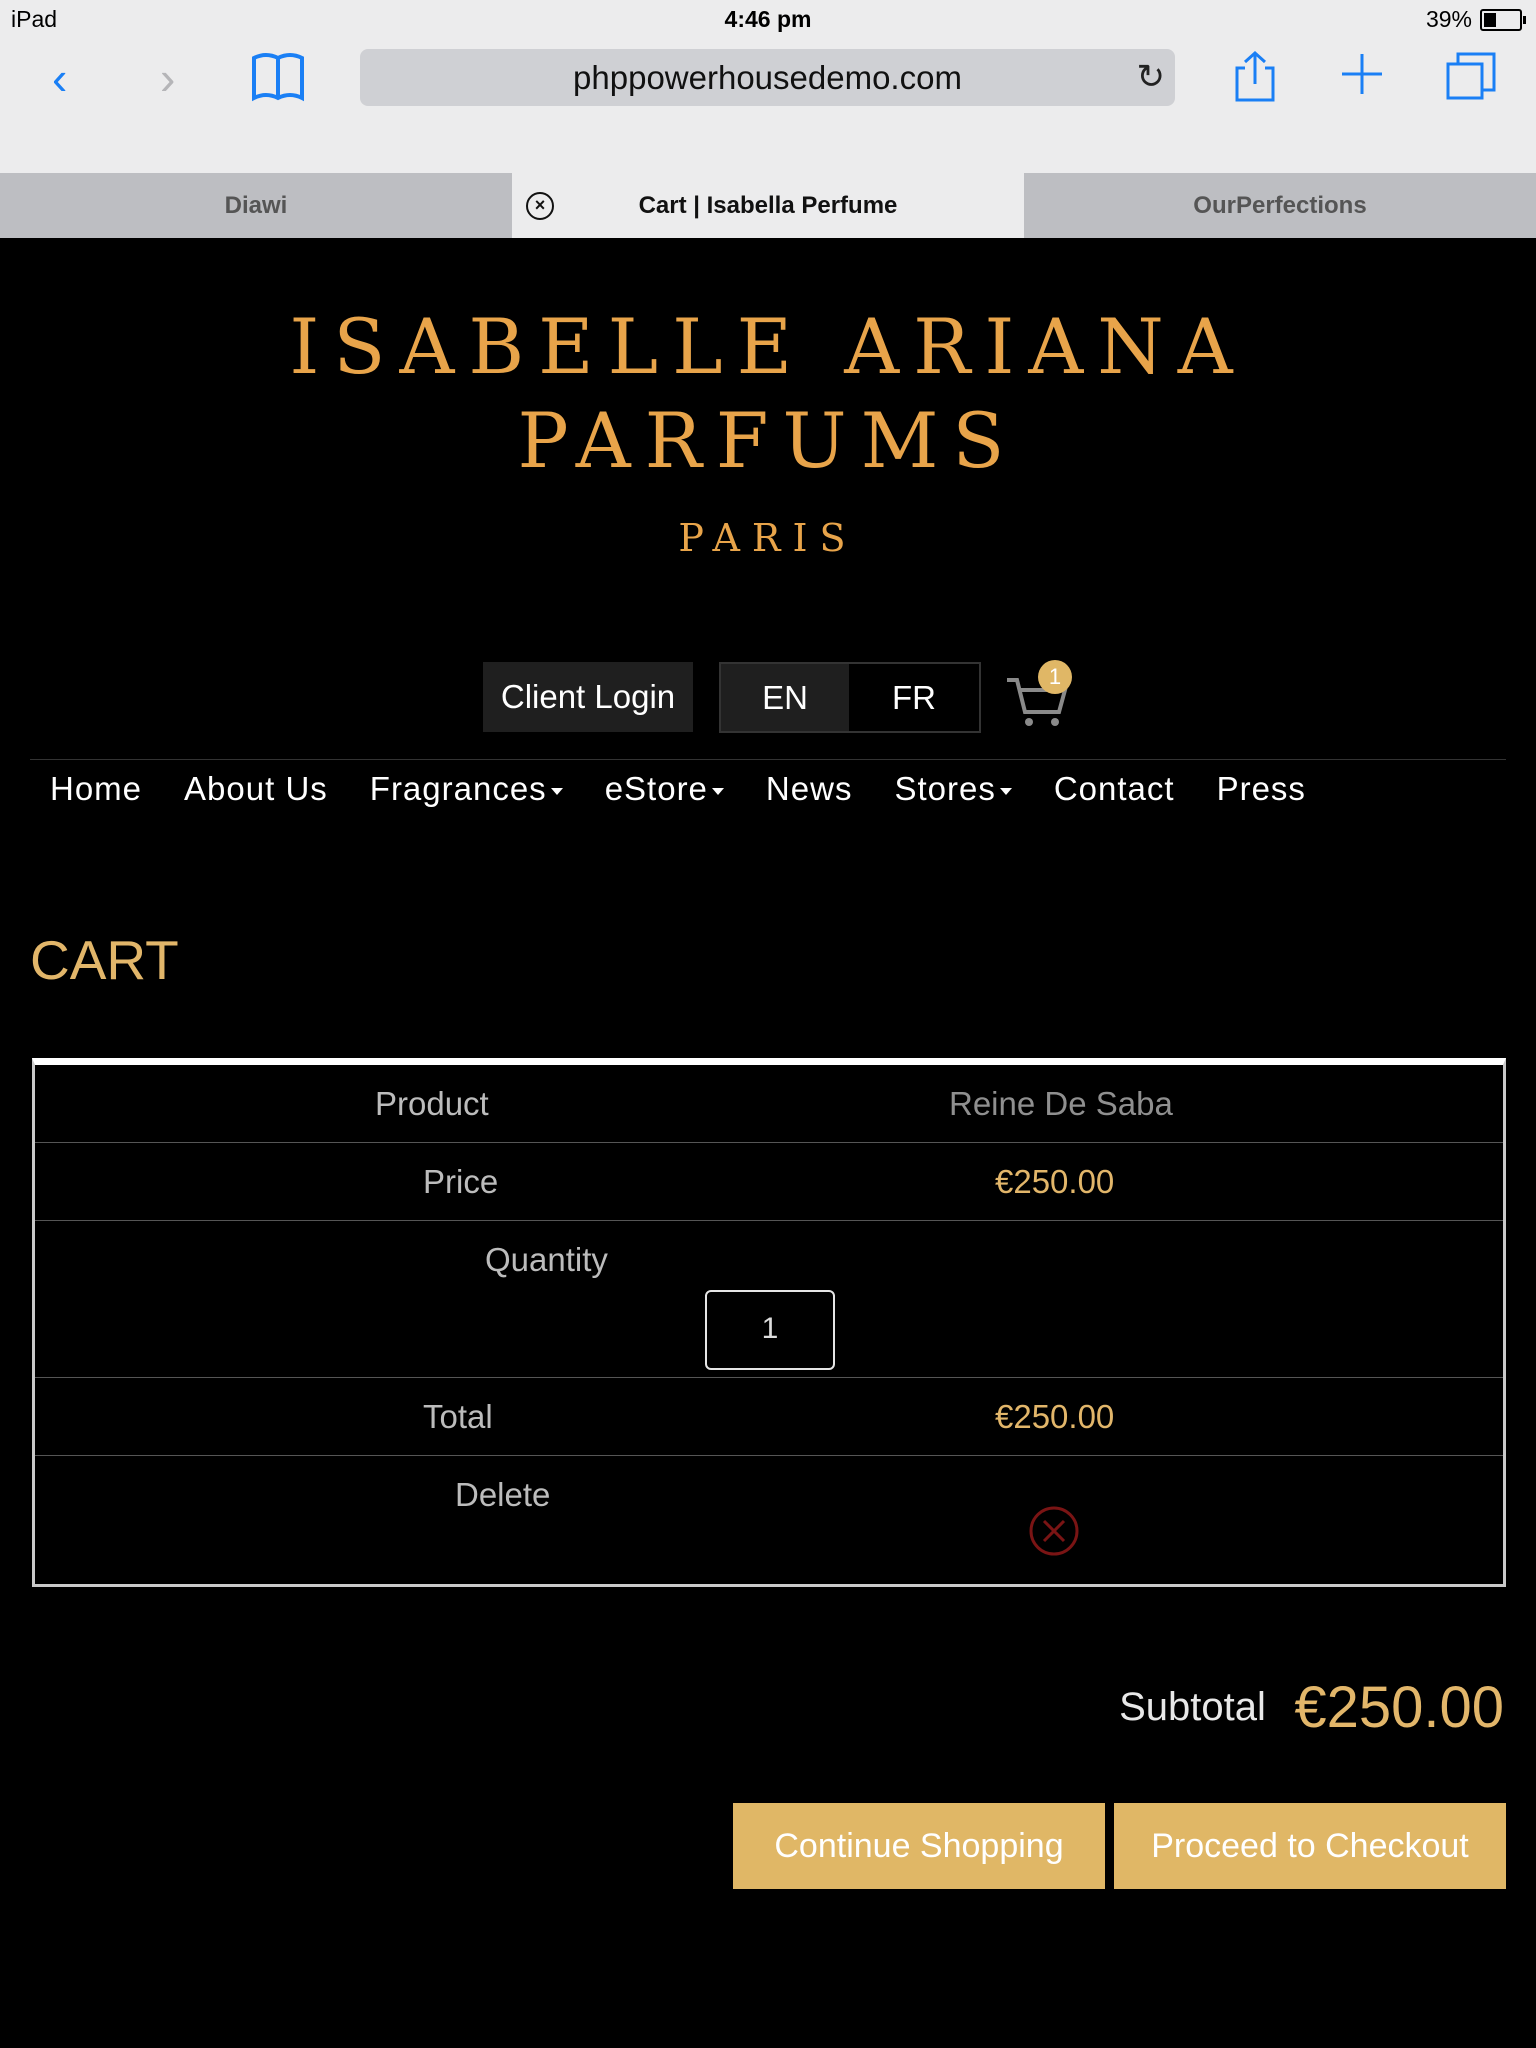 The height and width of the screenshot is (2048, 1536). I want to click on quantity-label: Quantity, so click(546, 1259).